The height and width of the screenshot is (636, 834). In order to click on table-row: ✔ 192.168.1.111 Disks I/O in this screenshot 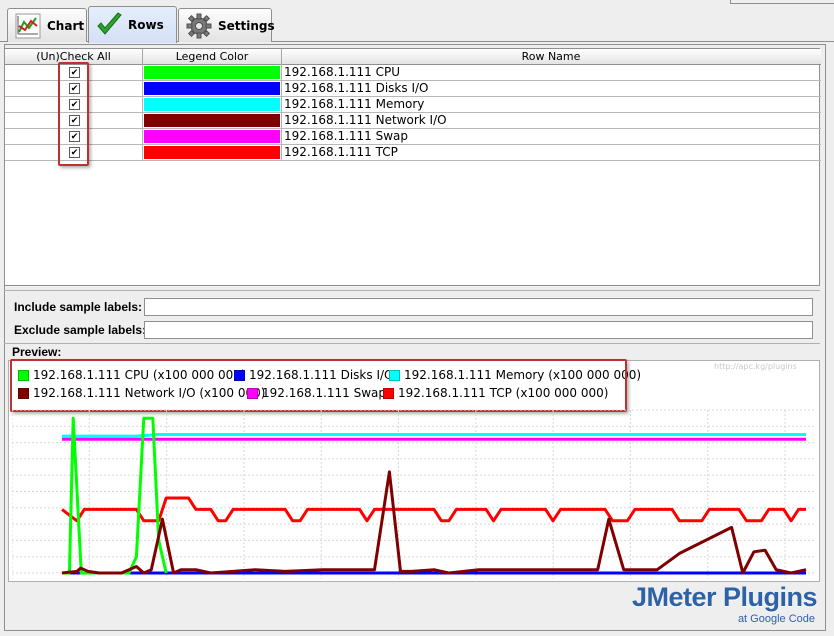, I will do `click(413, 89)`.